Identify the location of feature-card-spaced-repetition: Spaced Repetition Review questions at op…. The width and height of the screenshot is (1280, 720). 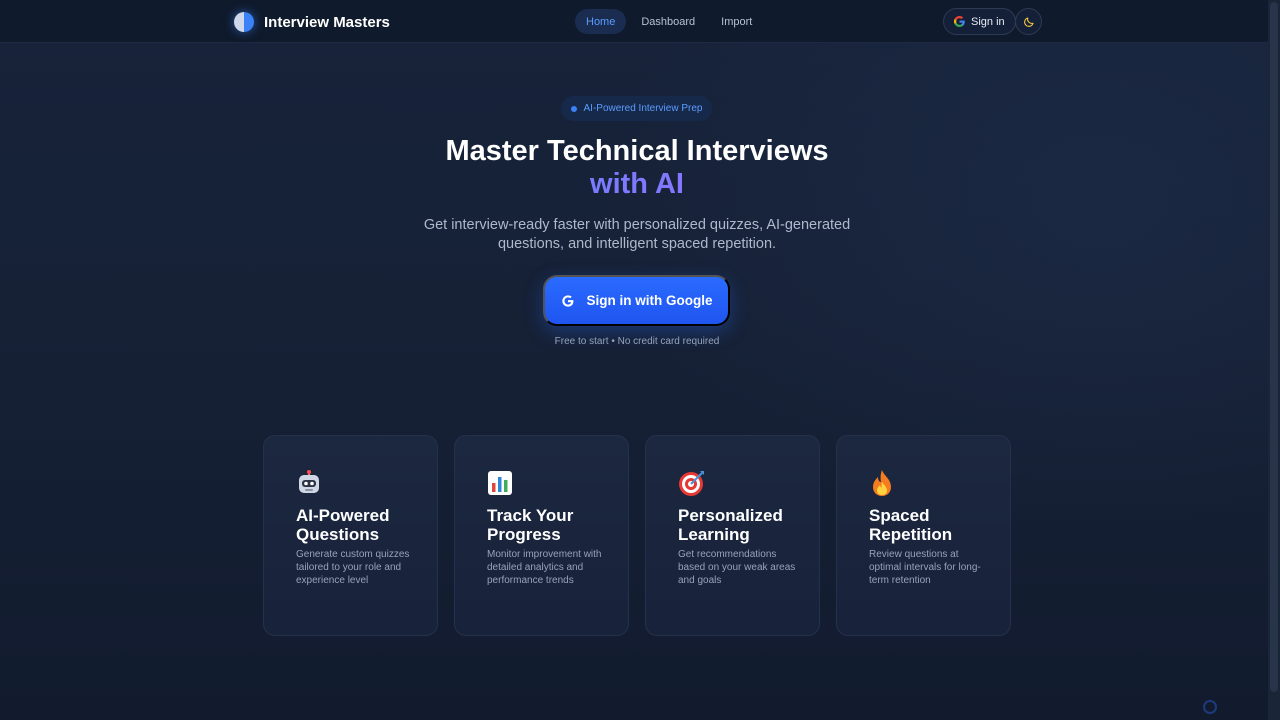
(923, 535).